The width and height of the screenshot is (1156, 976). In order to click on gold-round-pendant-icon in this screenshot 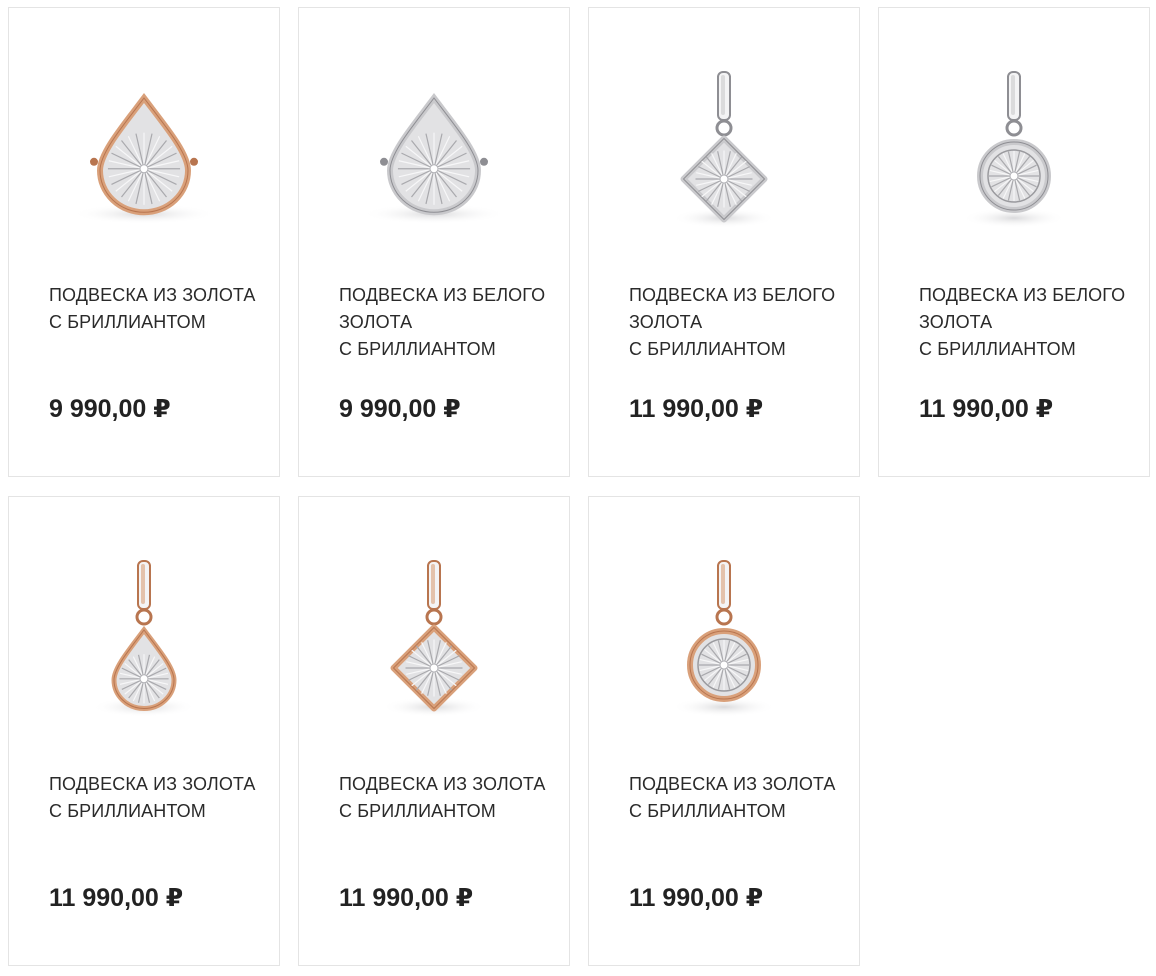, I will do `click(724, 638)`.